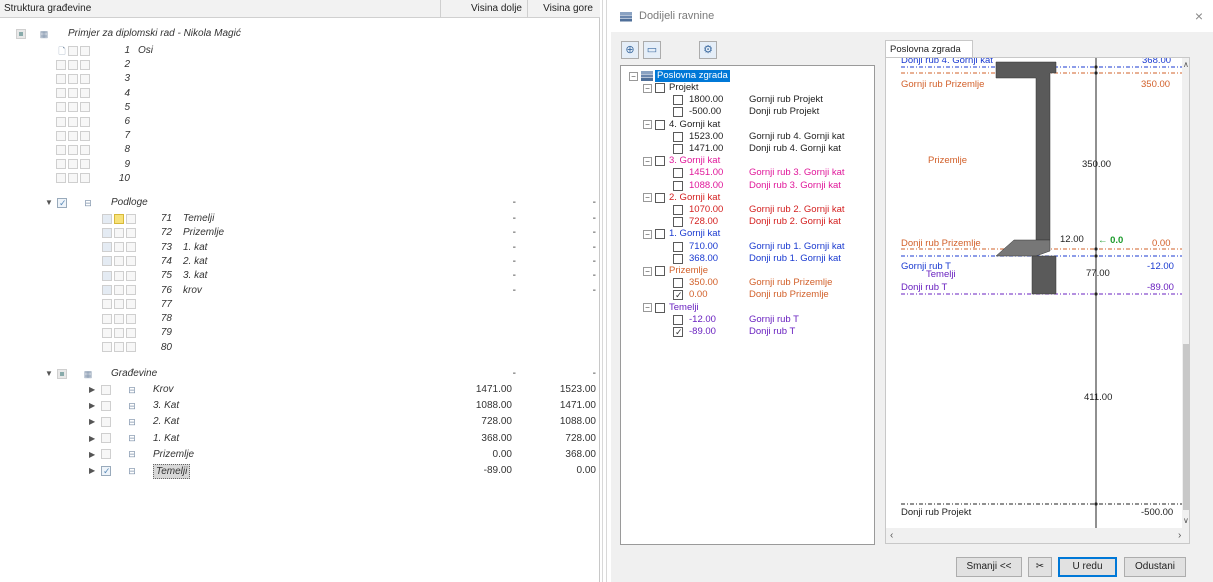  Describe the element at coordinates (747, 186) in the screenshot. I see `level-item-row: 1088.00 Donji rub 3. Gornji kat` at that location.